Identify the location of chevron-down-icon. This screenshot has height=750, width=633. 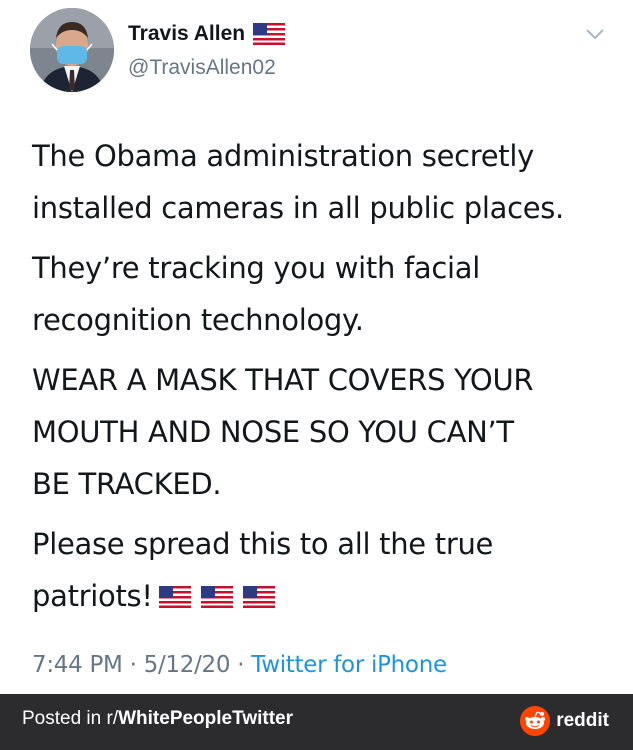
(595, 34).